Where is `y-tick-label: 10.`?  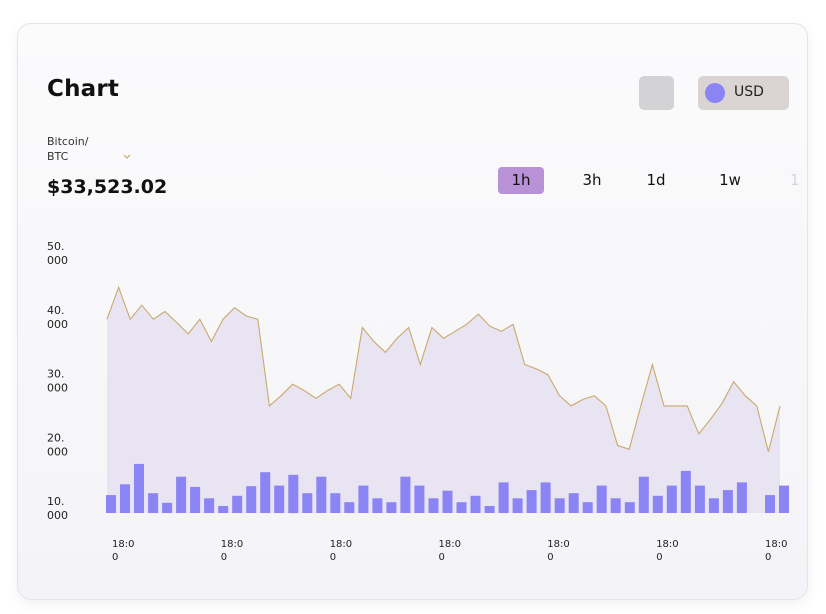 y-tick-label: 10. is located at coordinates (56, 501).